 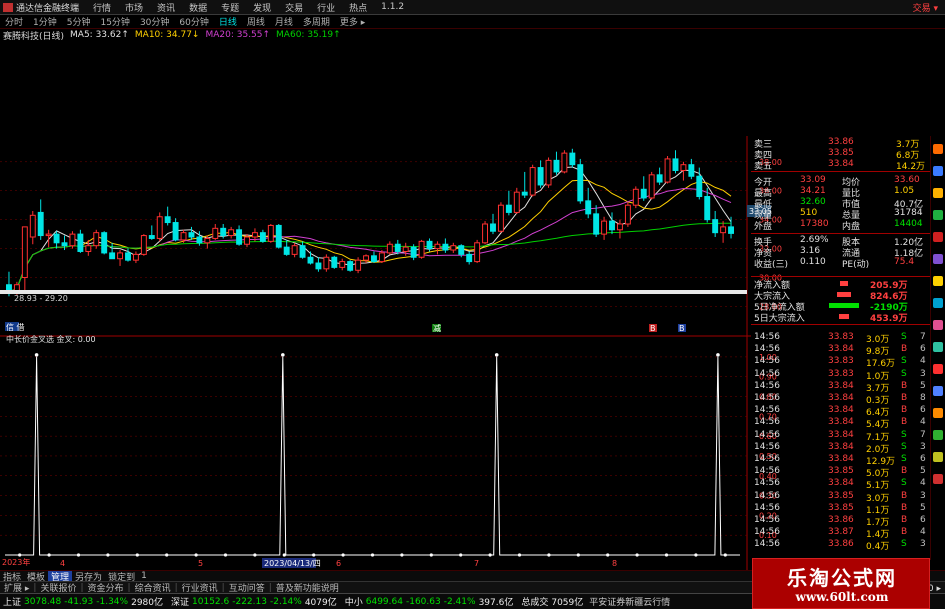 I want to click on tab-guanli: 管理, so click(x=60, y=576).